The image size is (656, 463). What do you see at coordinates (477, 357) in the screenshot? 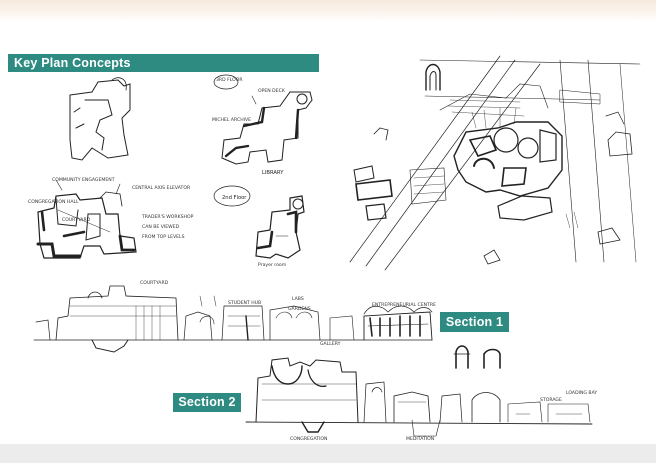
I see `arch-icons-sketch` at bounding box center [477, 357].